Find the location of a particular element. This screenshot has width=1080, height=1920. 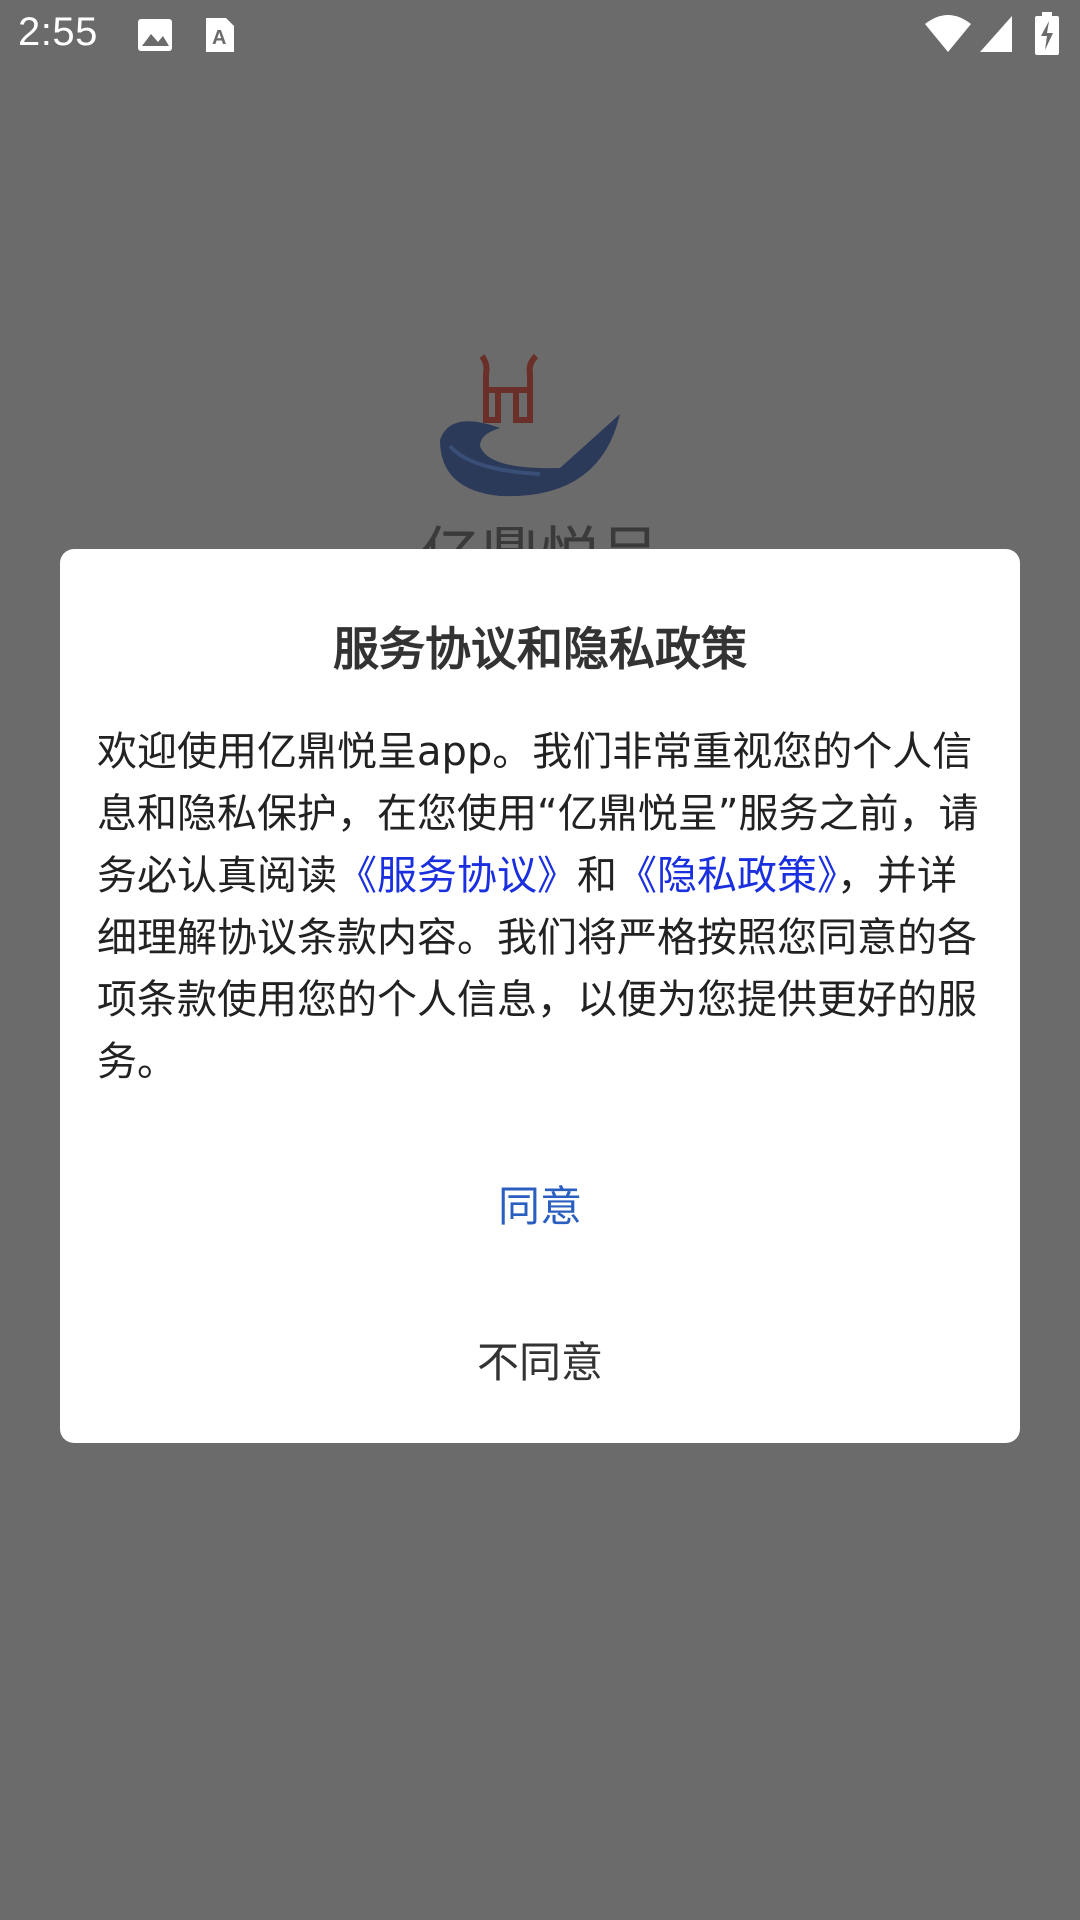

signal-icon is located at coordinates (996, 36).